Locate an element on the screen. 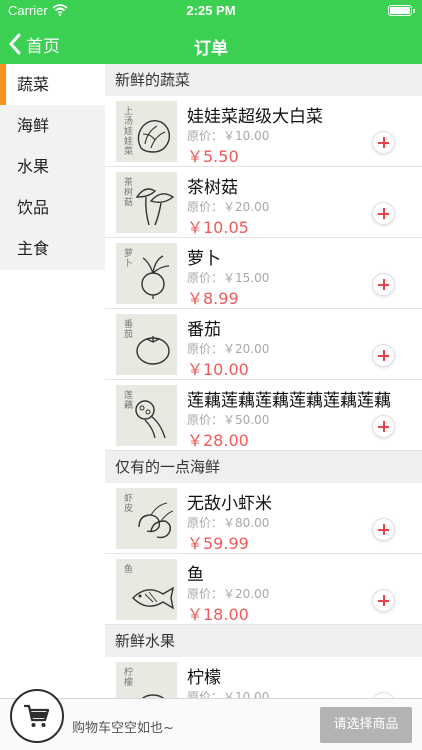 The image size is (422, 750). sidebar-item-label: 主食 is located at coordinates (33, 248).